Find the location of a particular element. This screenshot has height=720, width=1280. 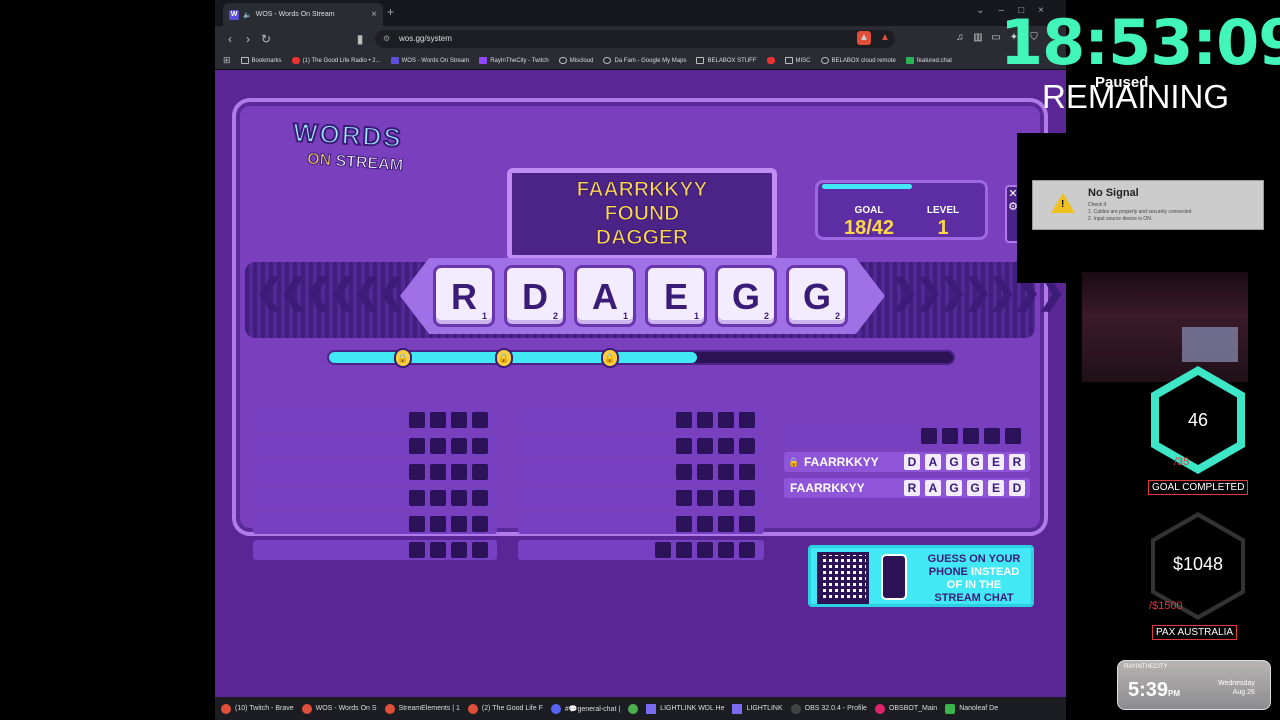

no-signal-title: No Signal is located at coordinates (1113, 193).